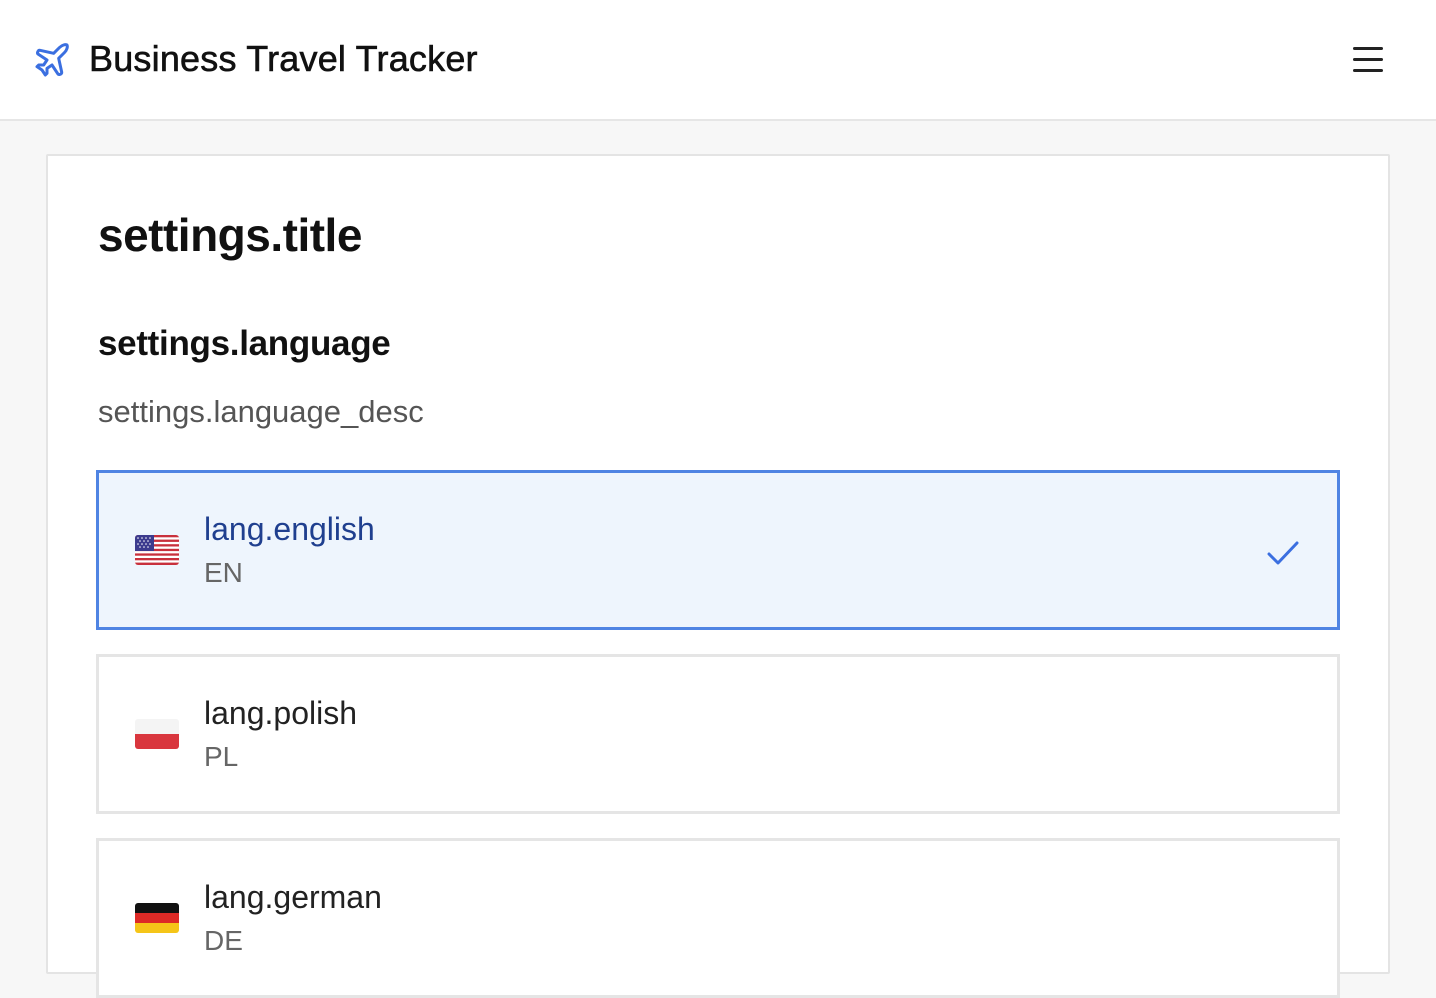 The height and width of the screenshot is (998, 1436). Describe the element at coordinates (283, 59) in the screenshot. I see `app-title: Business Travel Tracker` at that location.